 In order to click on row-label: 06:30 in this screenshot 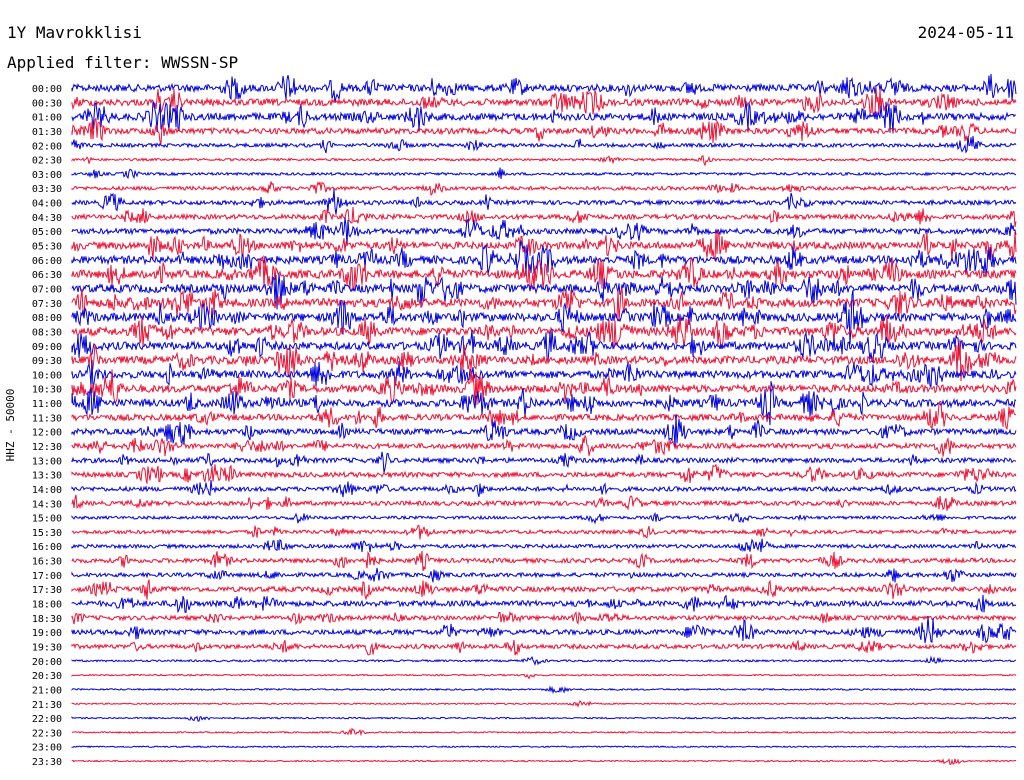, I will do `click(47, 275)`.